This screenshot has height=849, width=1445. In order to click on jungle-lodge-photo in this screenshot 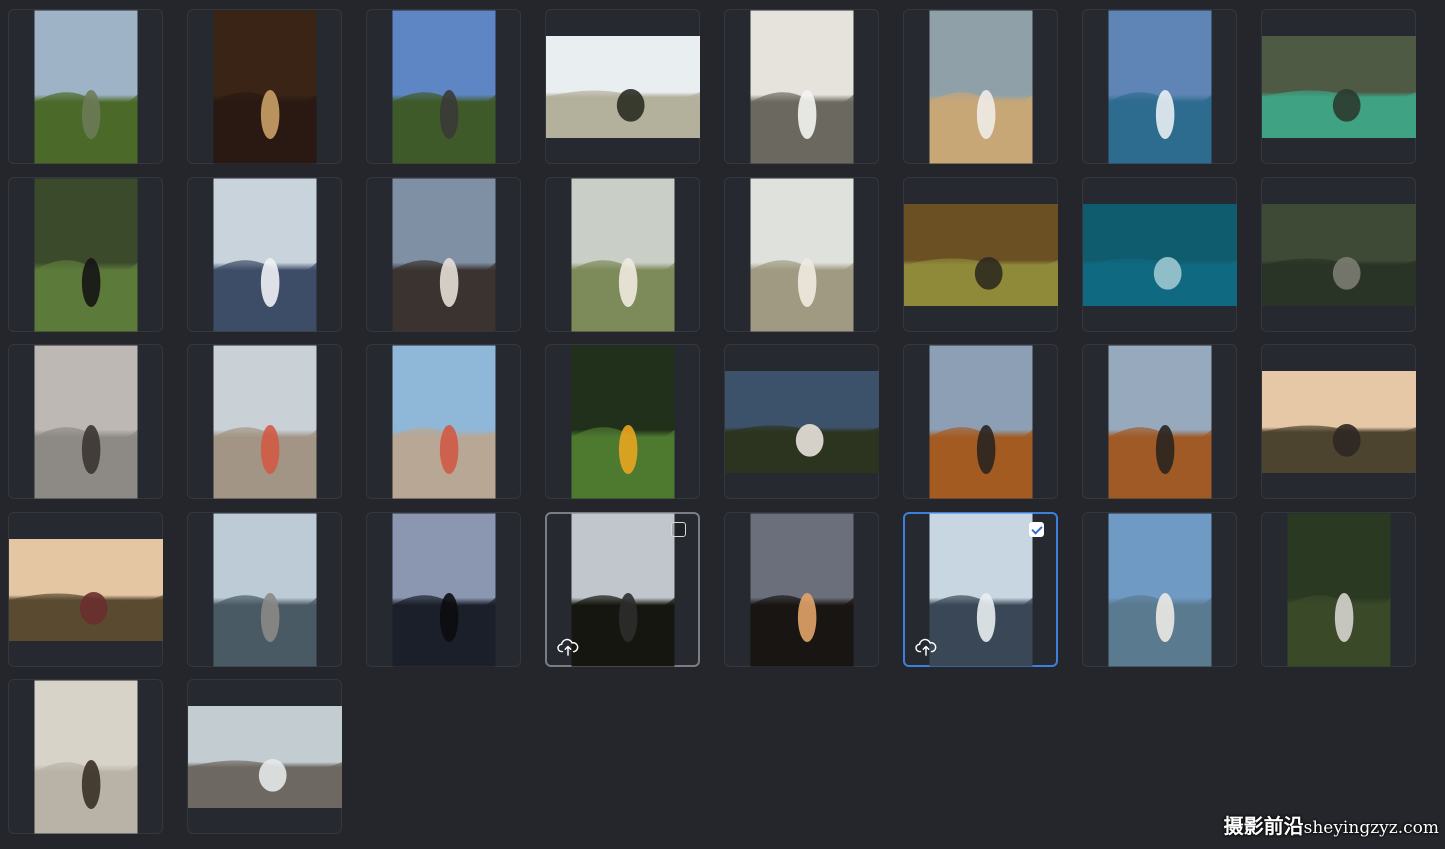, I will do `click(264, 86)`.